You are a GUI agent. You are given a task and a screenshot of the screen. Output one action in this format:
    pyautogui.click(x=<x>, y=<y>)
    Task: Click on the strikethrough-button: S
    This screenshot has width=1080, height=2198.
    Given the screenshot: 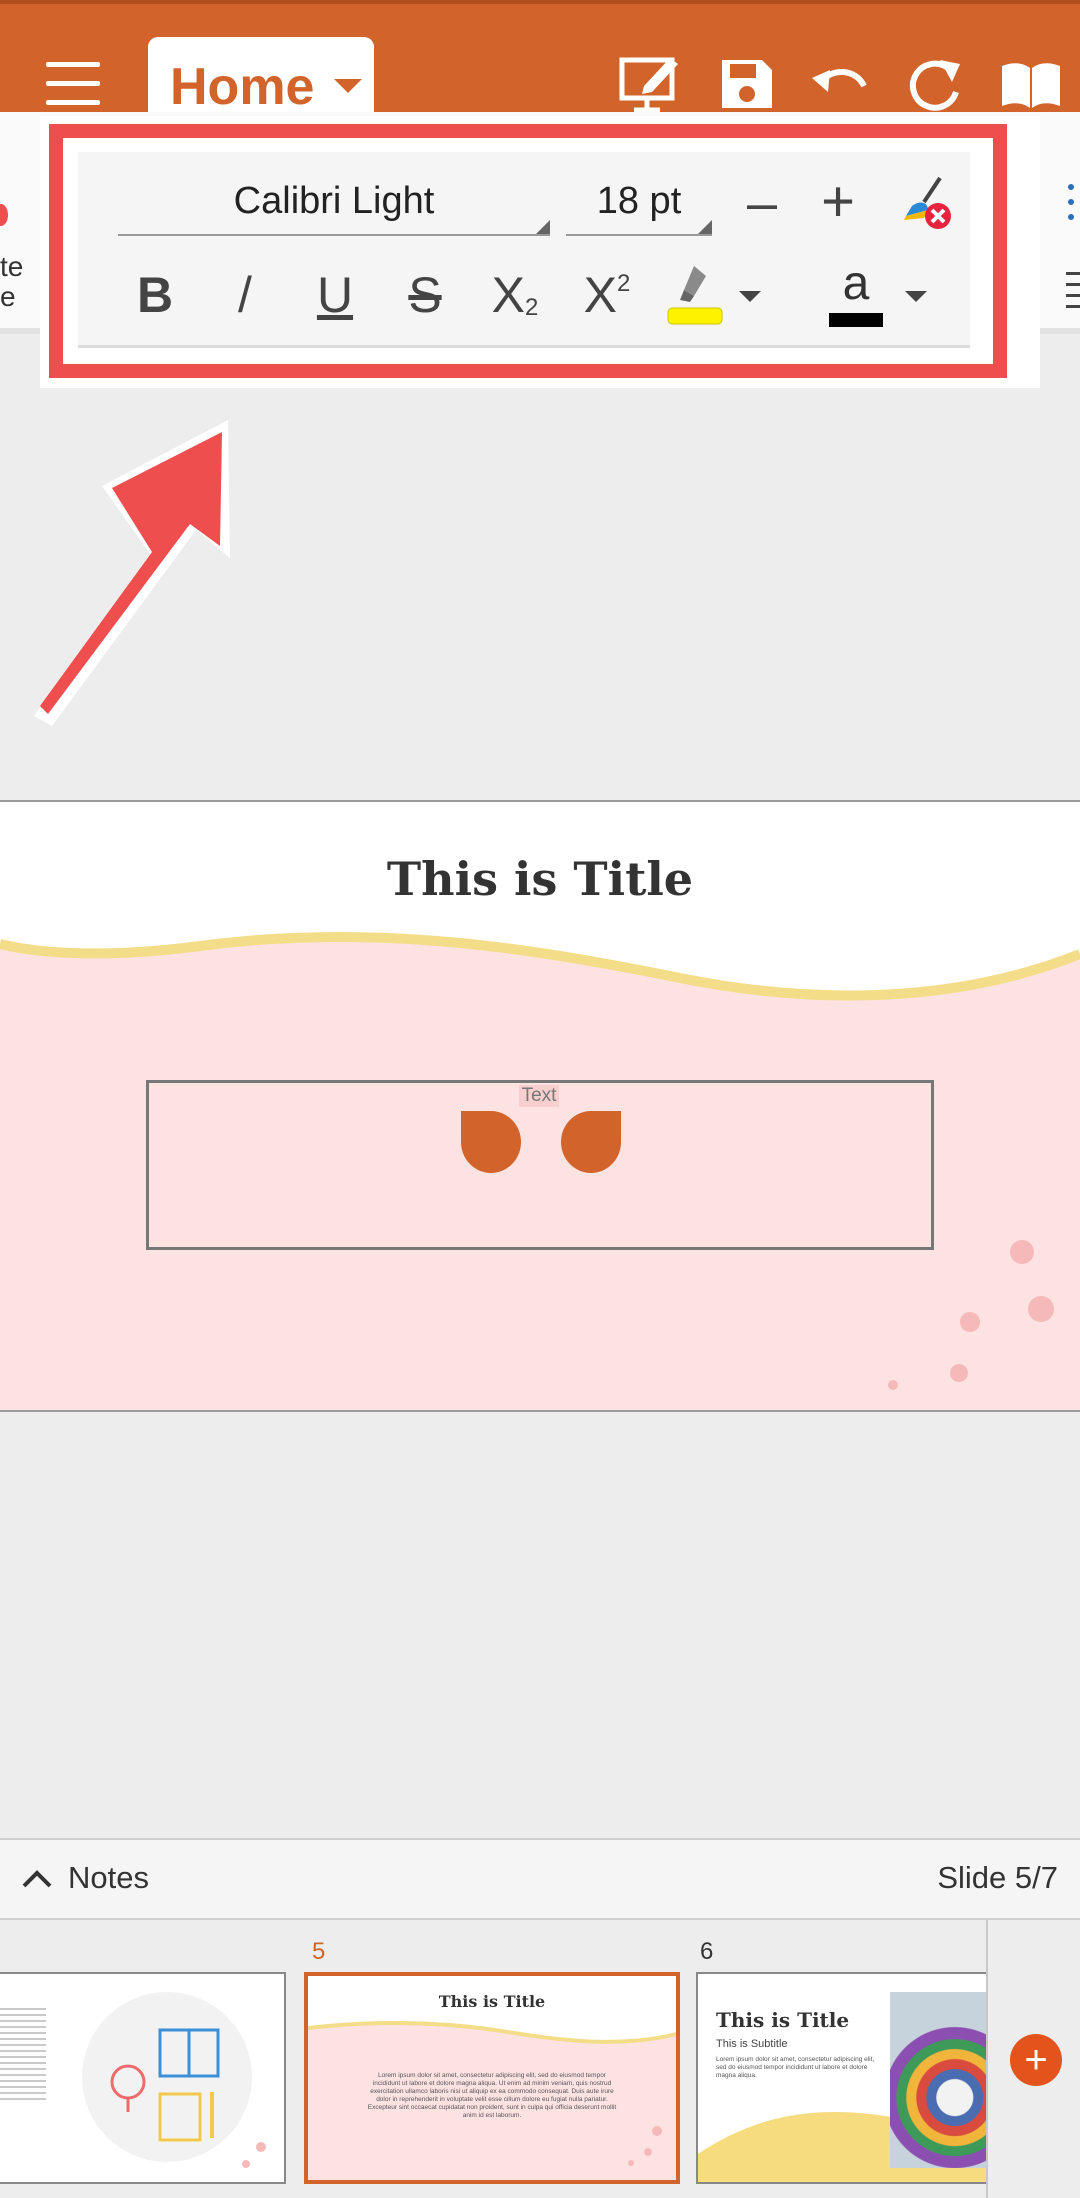 What is the action you would take?
    pyautogui.click(x=425, y=295)
    